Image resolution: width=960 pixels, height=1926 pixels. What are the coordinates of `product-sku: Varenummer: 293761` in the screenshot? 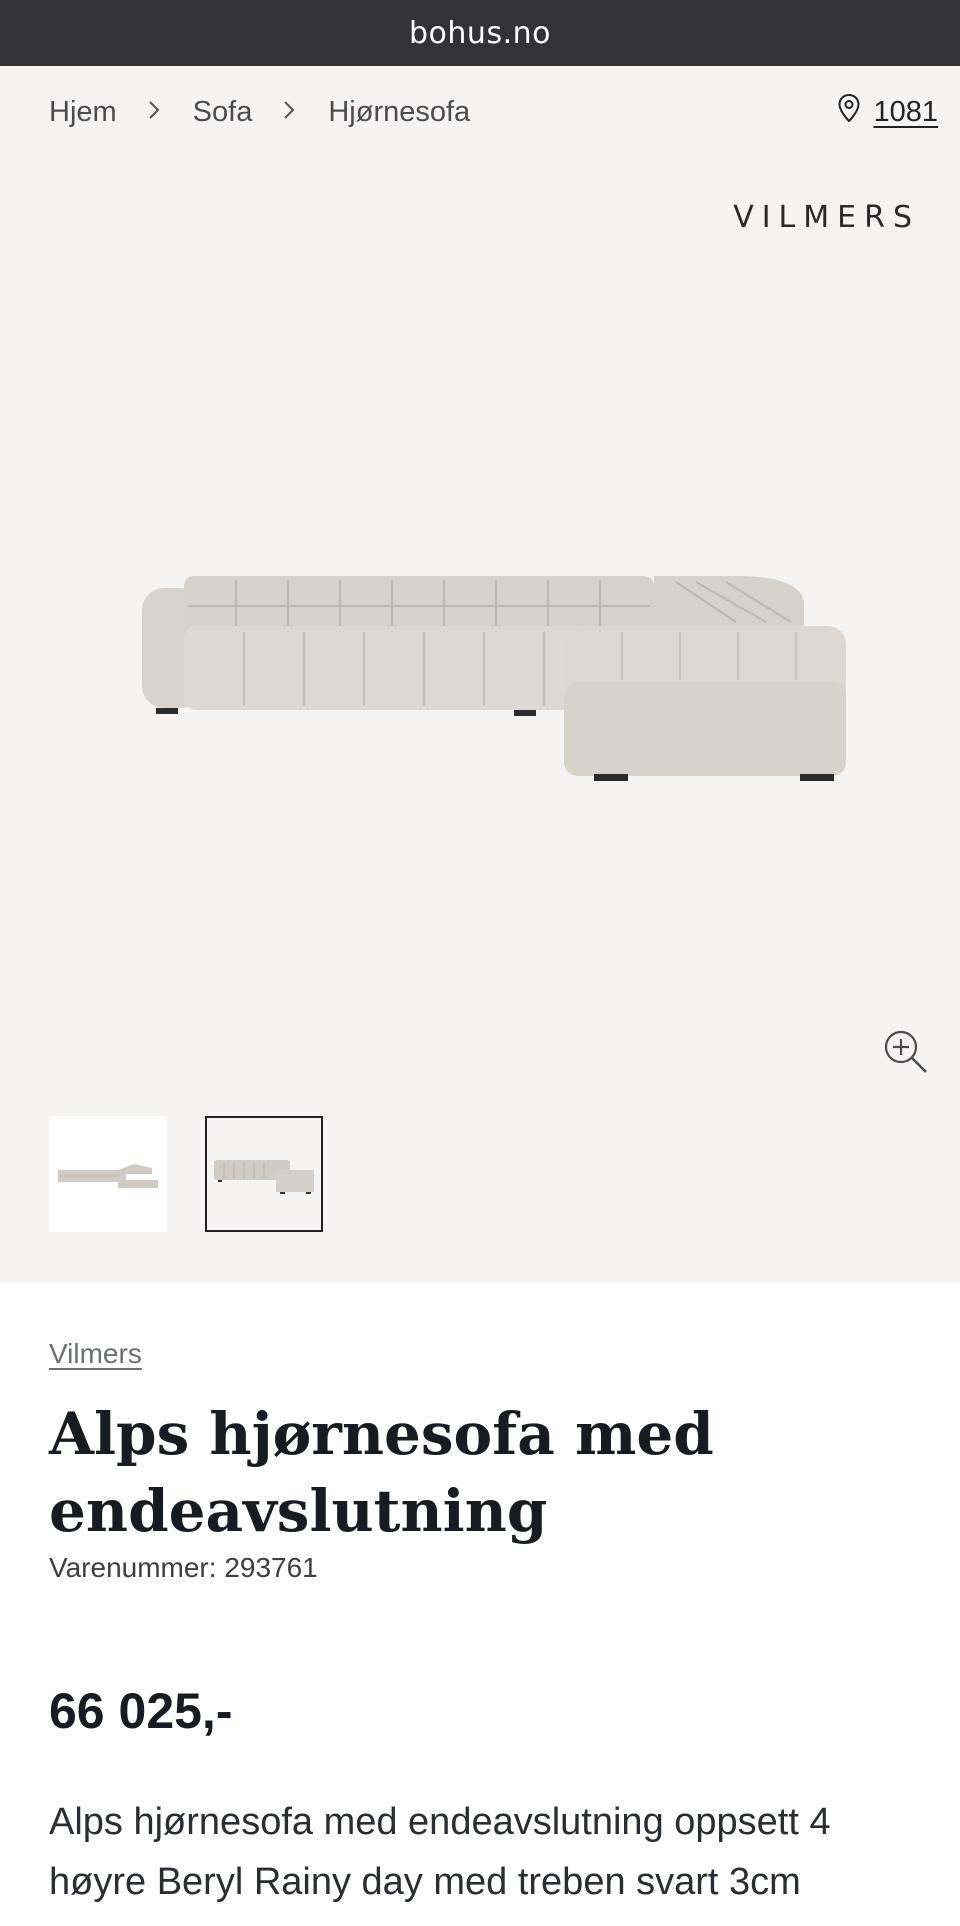 It's located at (183, 1567).